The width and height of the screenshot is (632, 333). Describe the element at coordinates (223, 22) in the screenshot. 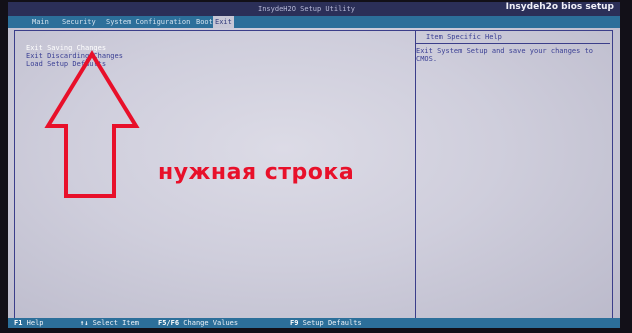

I see `tab-exit: Exit` at that location.